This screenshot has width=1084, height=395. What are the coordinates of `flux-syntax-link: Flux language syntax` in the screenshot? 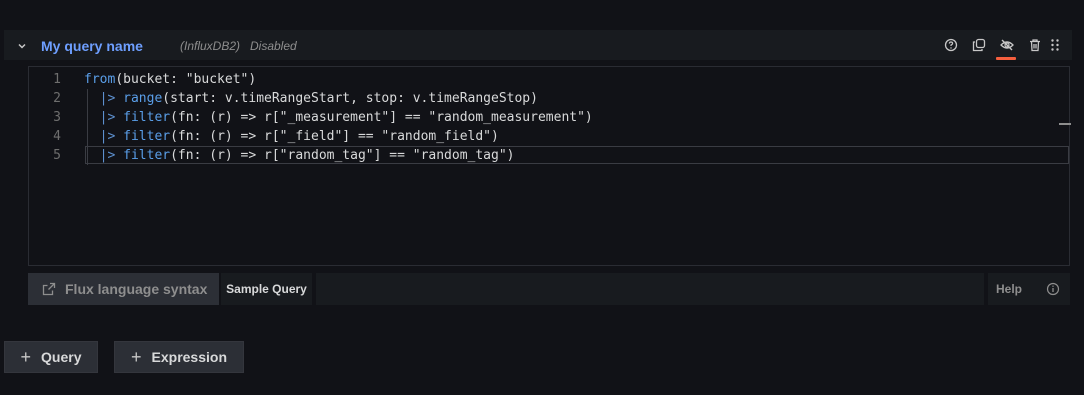 It's located at (123, 289).